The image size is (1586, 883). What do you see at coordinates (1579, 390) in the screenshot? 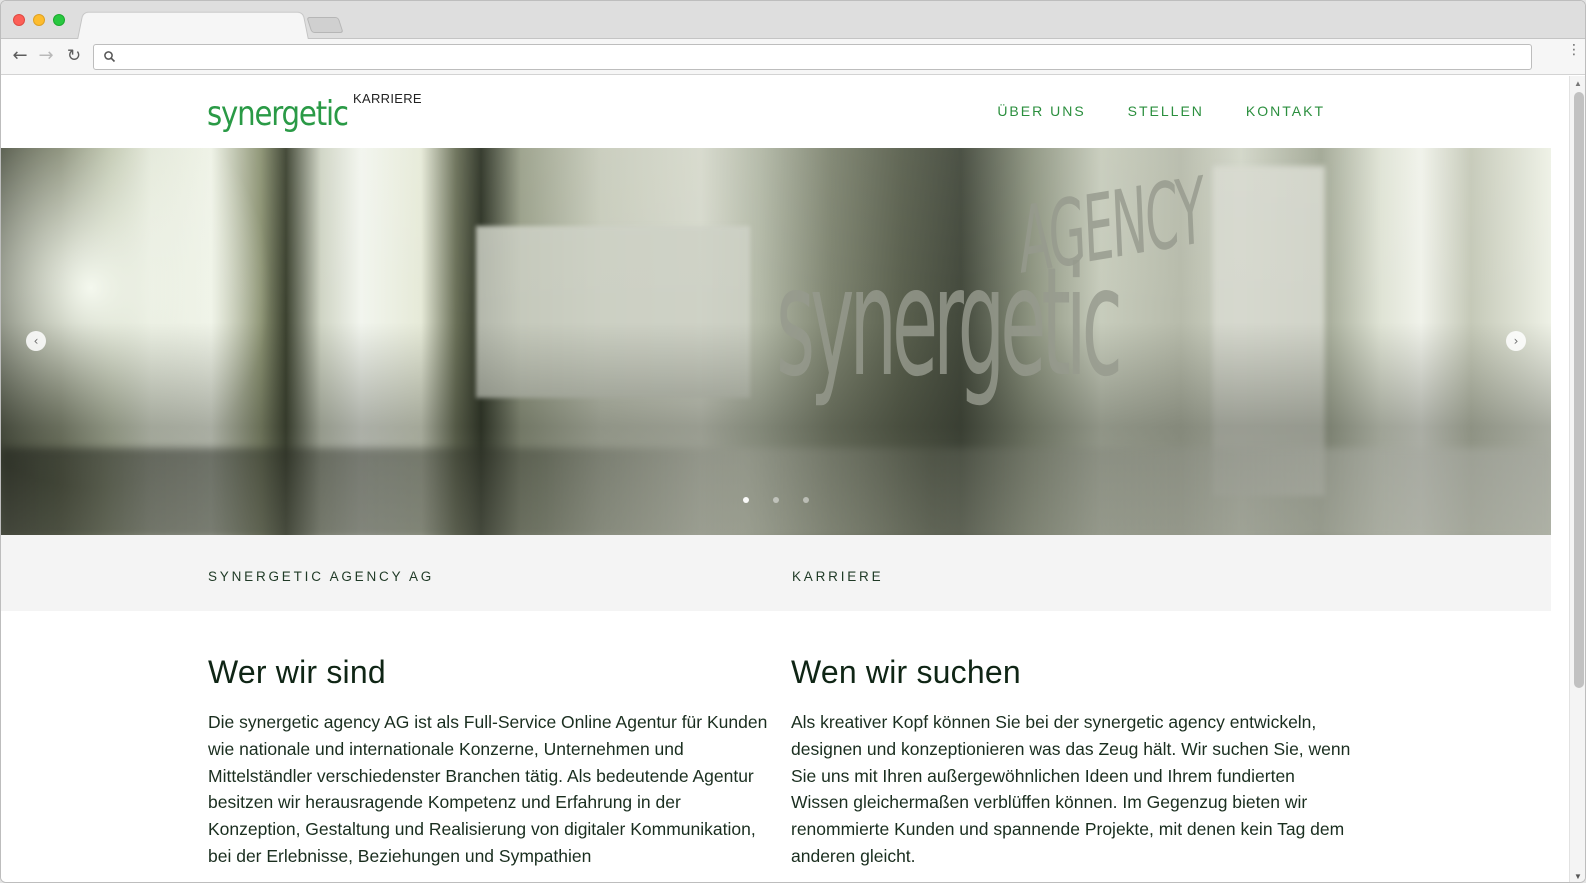
I see `scrollbar-thumb` at bounding box center [1579, 390].